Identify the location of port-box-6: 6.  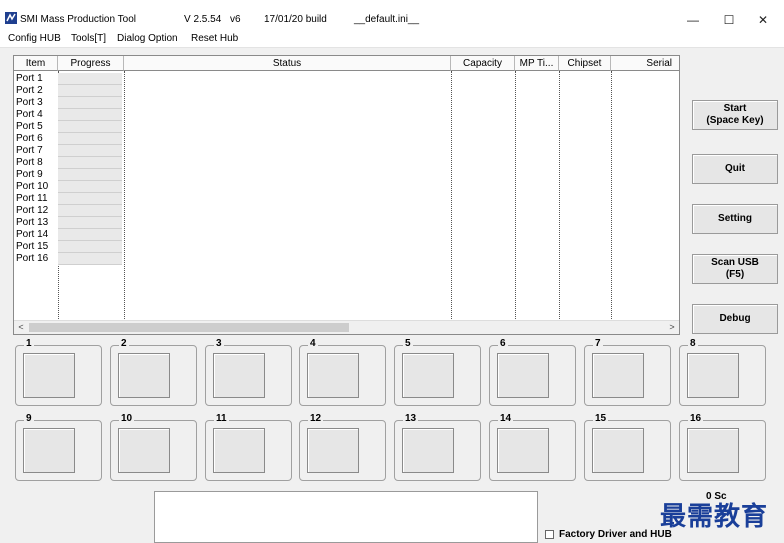
(532, 372).